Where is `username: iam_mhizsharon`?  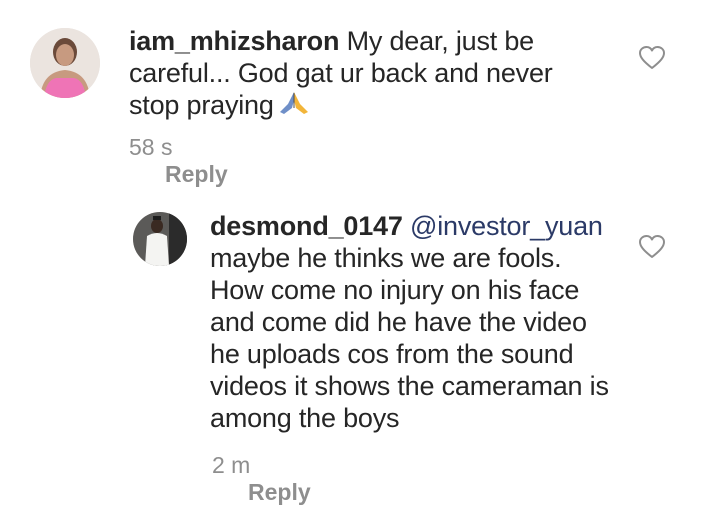
username: iam_mhizsharon is located at coordinates (234, 41).